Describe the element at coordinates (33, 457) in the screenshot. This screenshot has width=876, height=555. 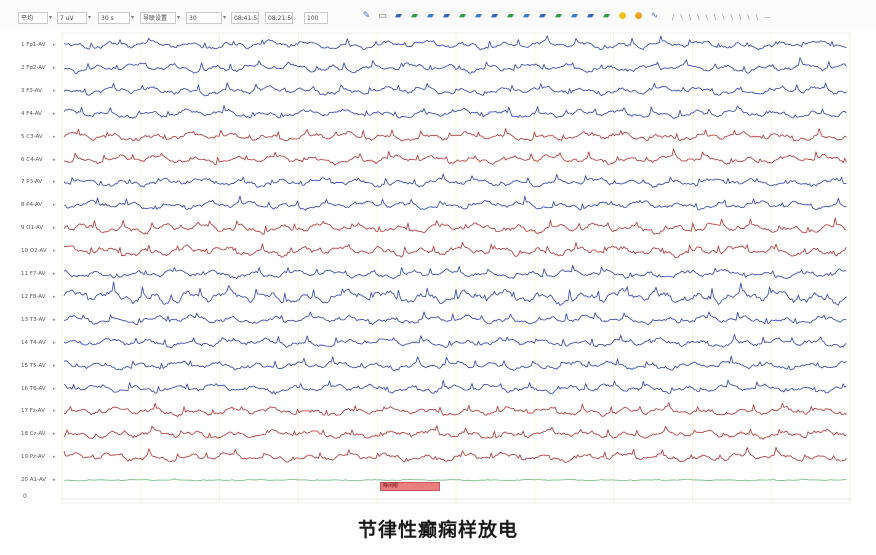
I see `channel-label: 19 Pz-AV` at that location.